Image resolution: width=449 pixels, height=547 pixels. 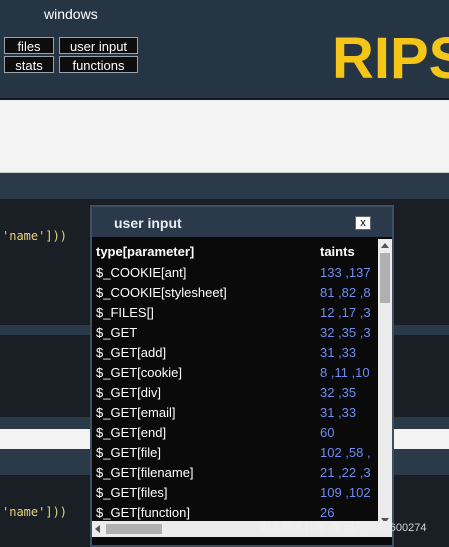 I want to click on user-input-button: user input, so click(x=98, y=45).